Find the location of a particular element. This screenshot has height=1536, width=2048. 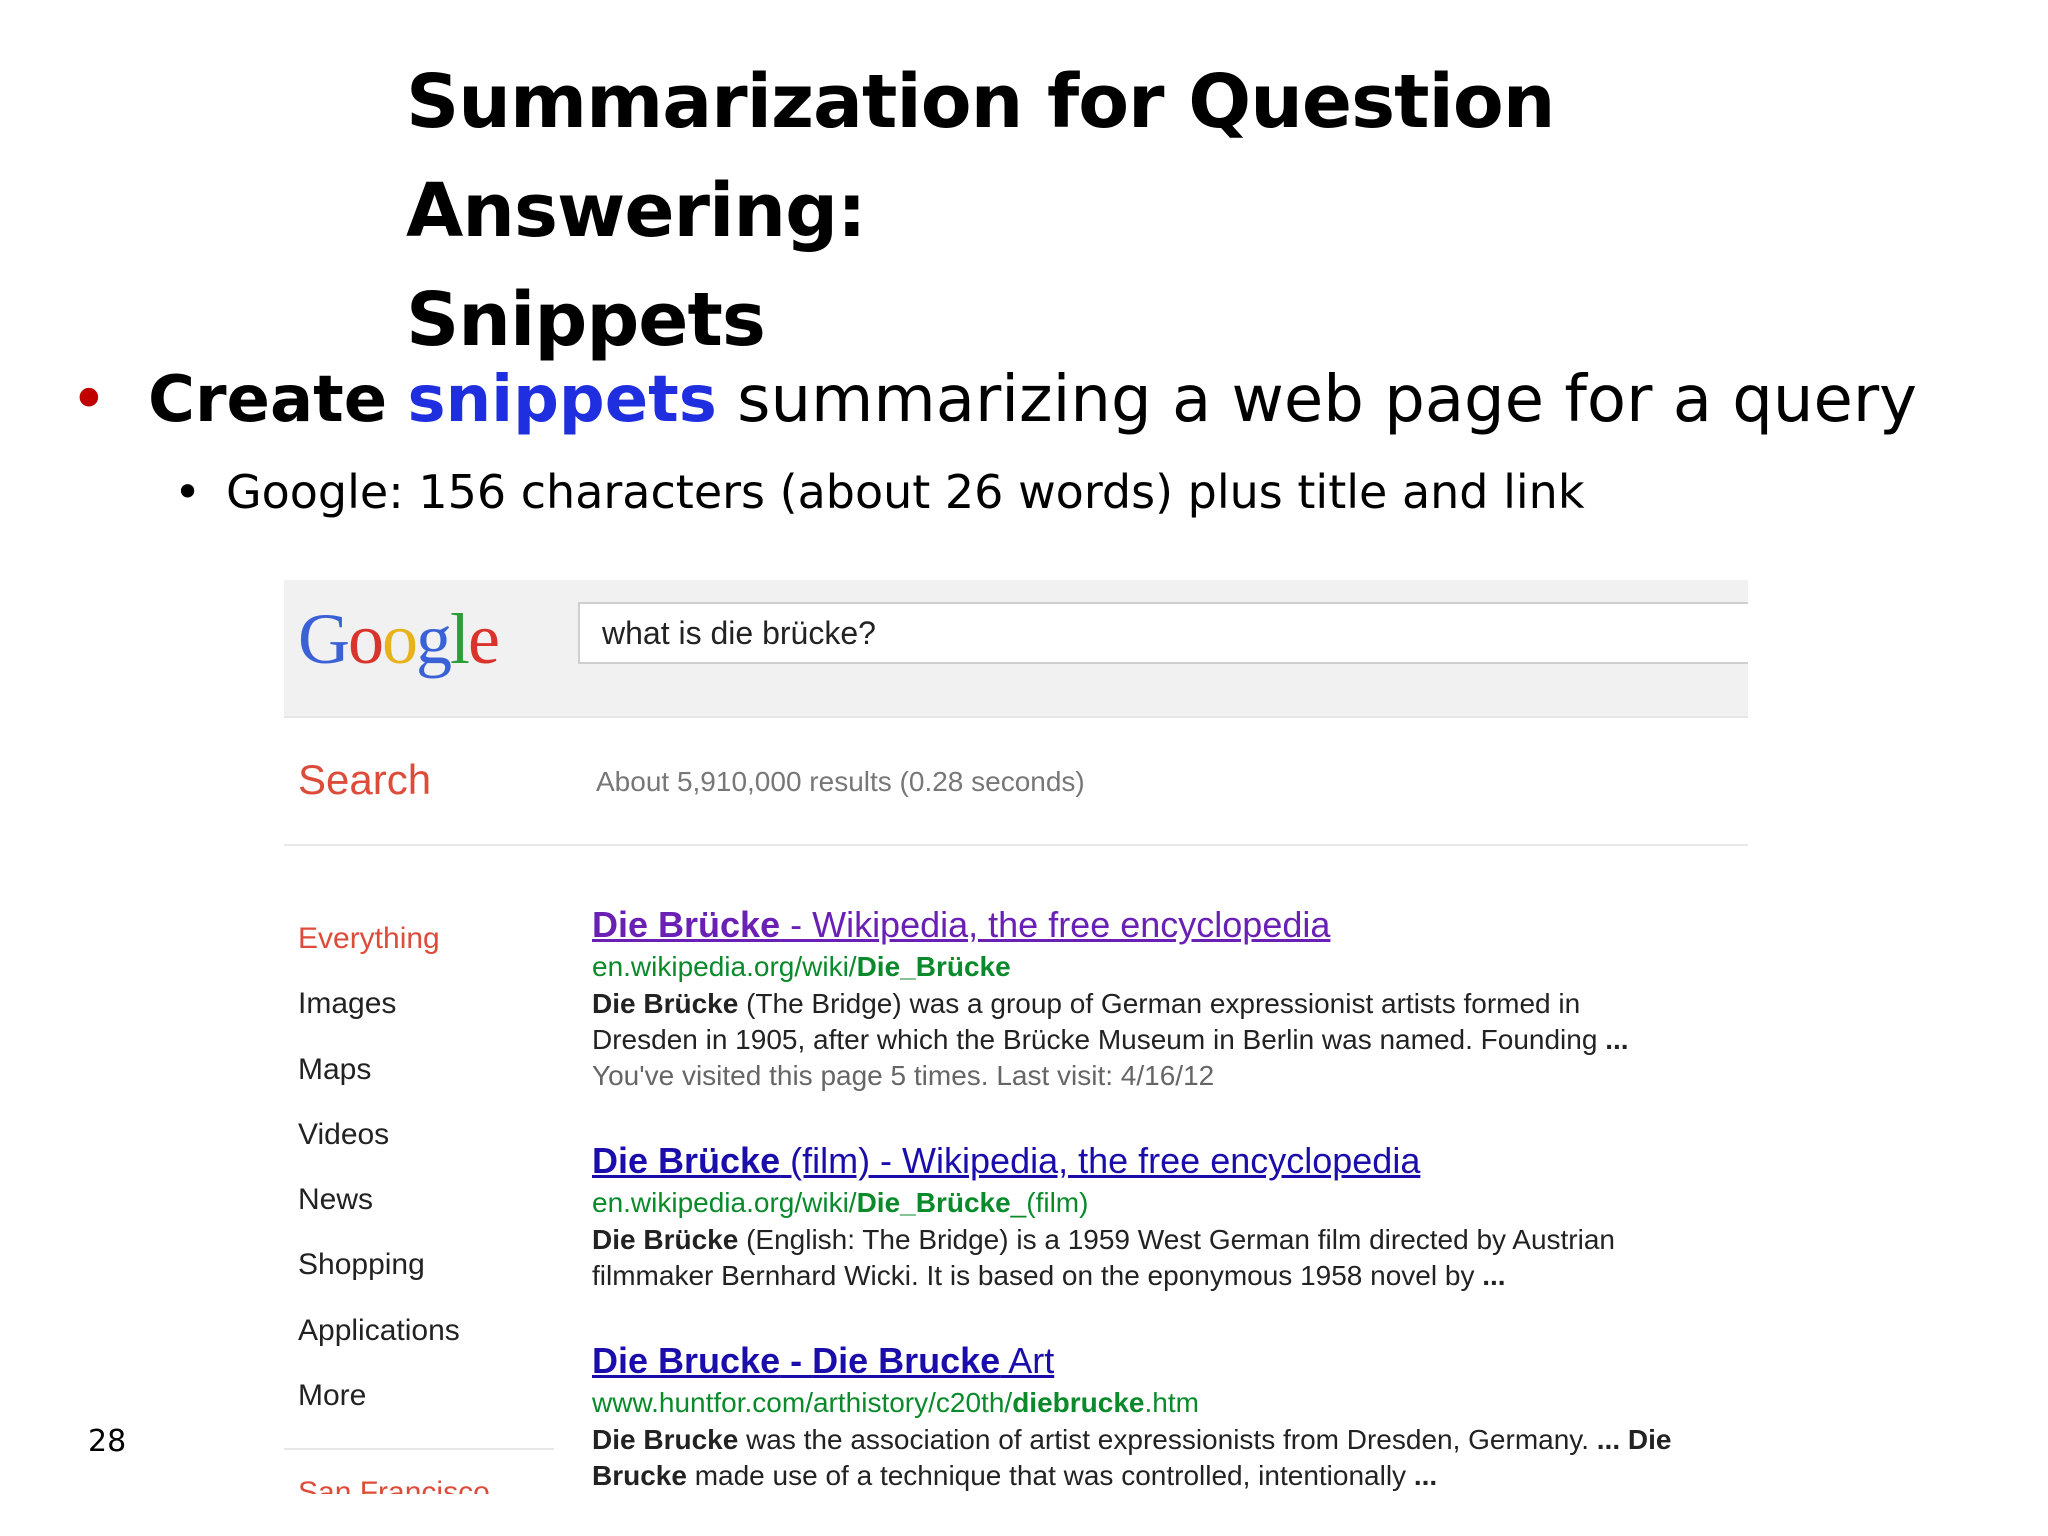

result-stats: About 5,910,000 results (0.28 seconds) is located at coordinates (840, 781).